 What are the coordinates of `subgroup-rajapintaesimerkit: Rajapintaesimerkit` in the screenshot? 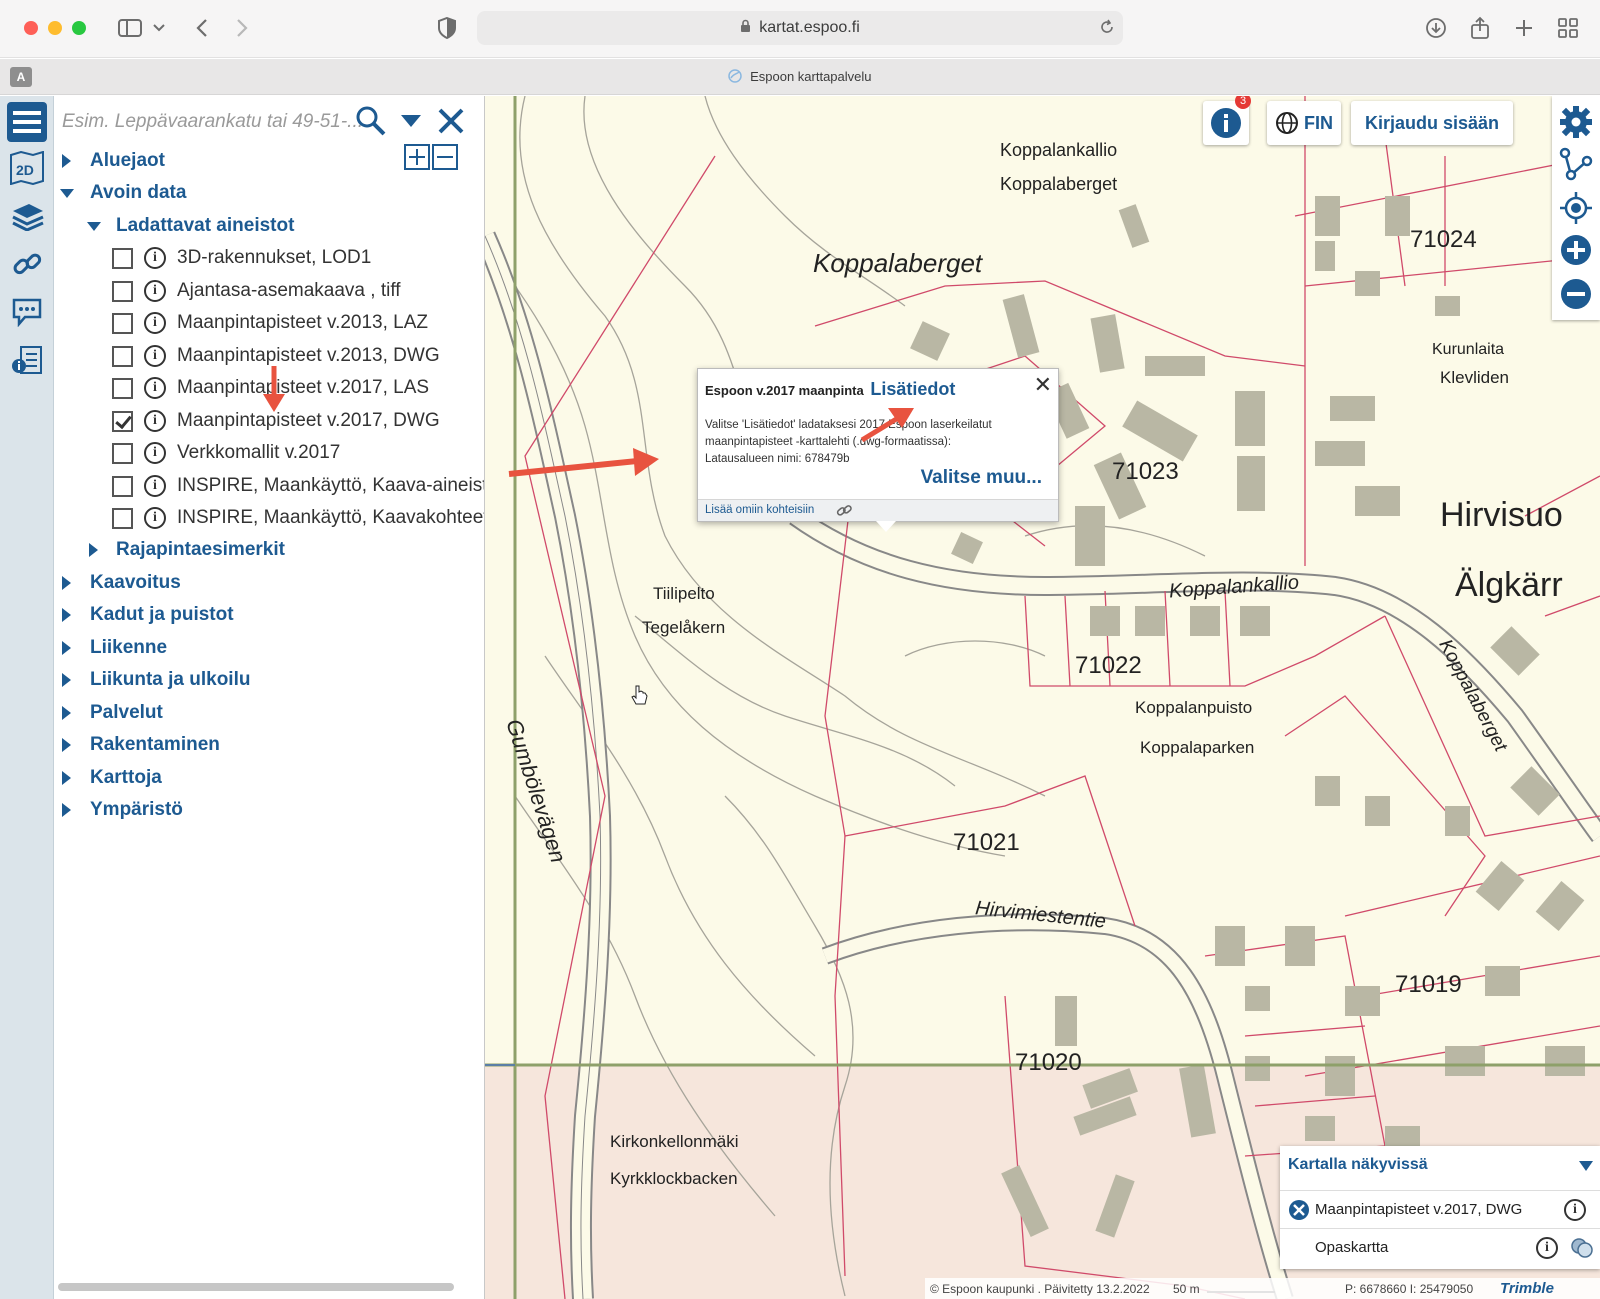 It's located at (187, 550).